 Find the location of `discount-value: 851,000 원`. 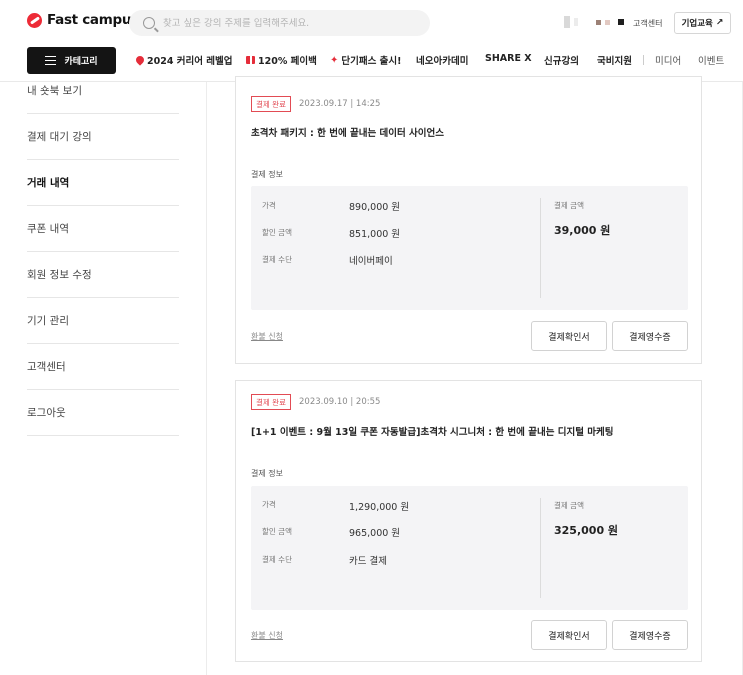

discount-value: 851,000 원 is located at coordinates (375, 234).